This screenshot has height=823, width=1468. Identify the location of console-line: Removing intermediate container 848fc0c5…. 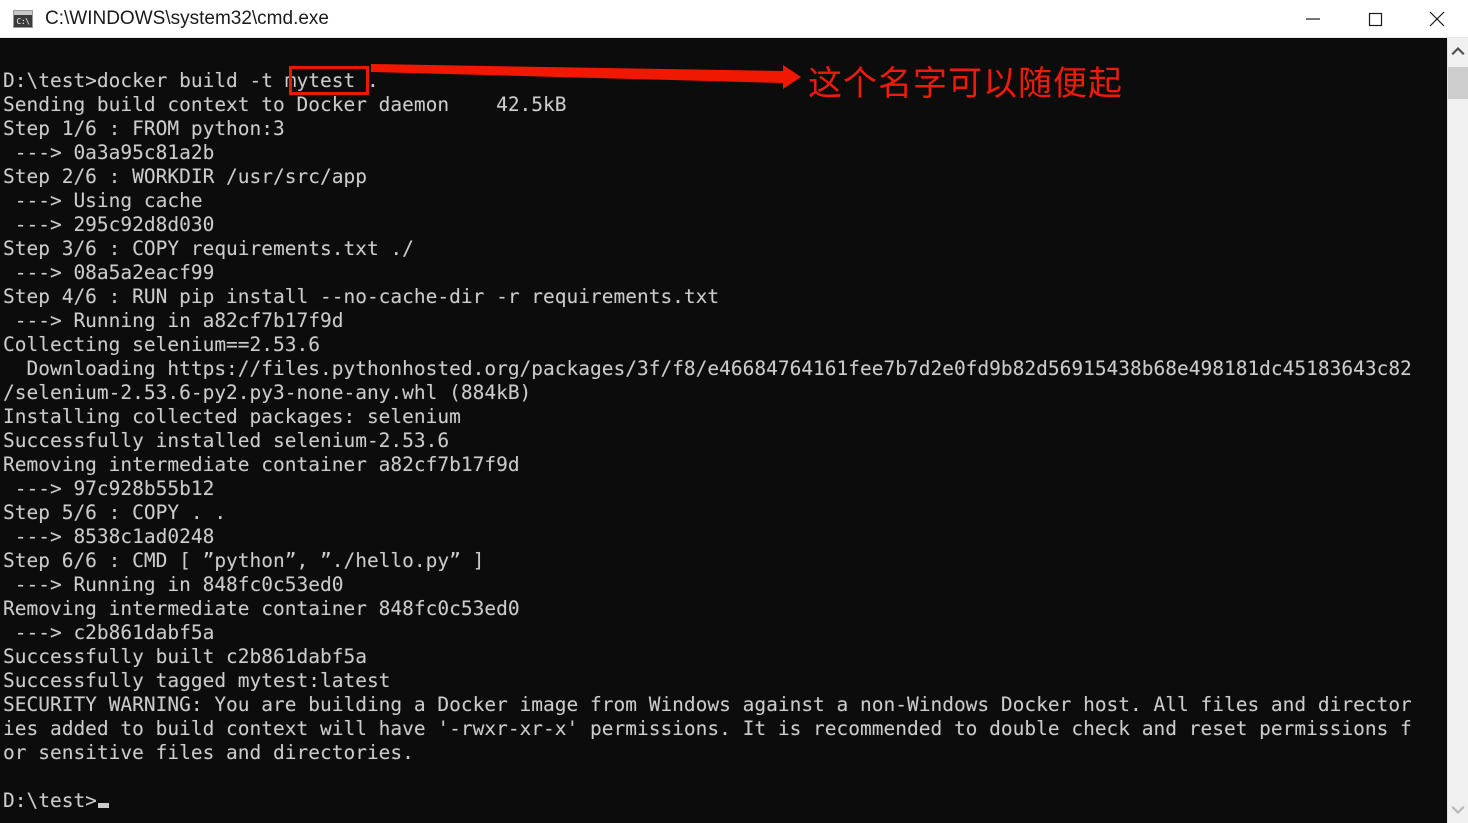
(261, 608).